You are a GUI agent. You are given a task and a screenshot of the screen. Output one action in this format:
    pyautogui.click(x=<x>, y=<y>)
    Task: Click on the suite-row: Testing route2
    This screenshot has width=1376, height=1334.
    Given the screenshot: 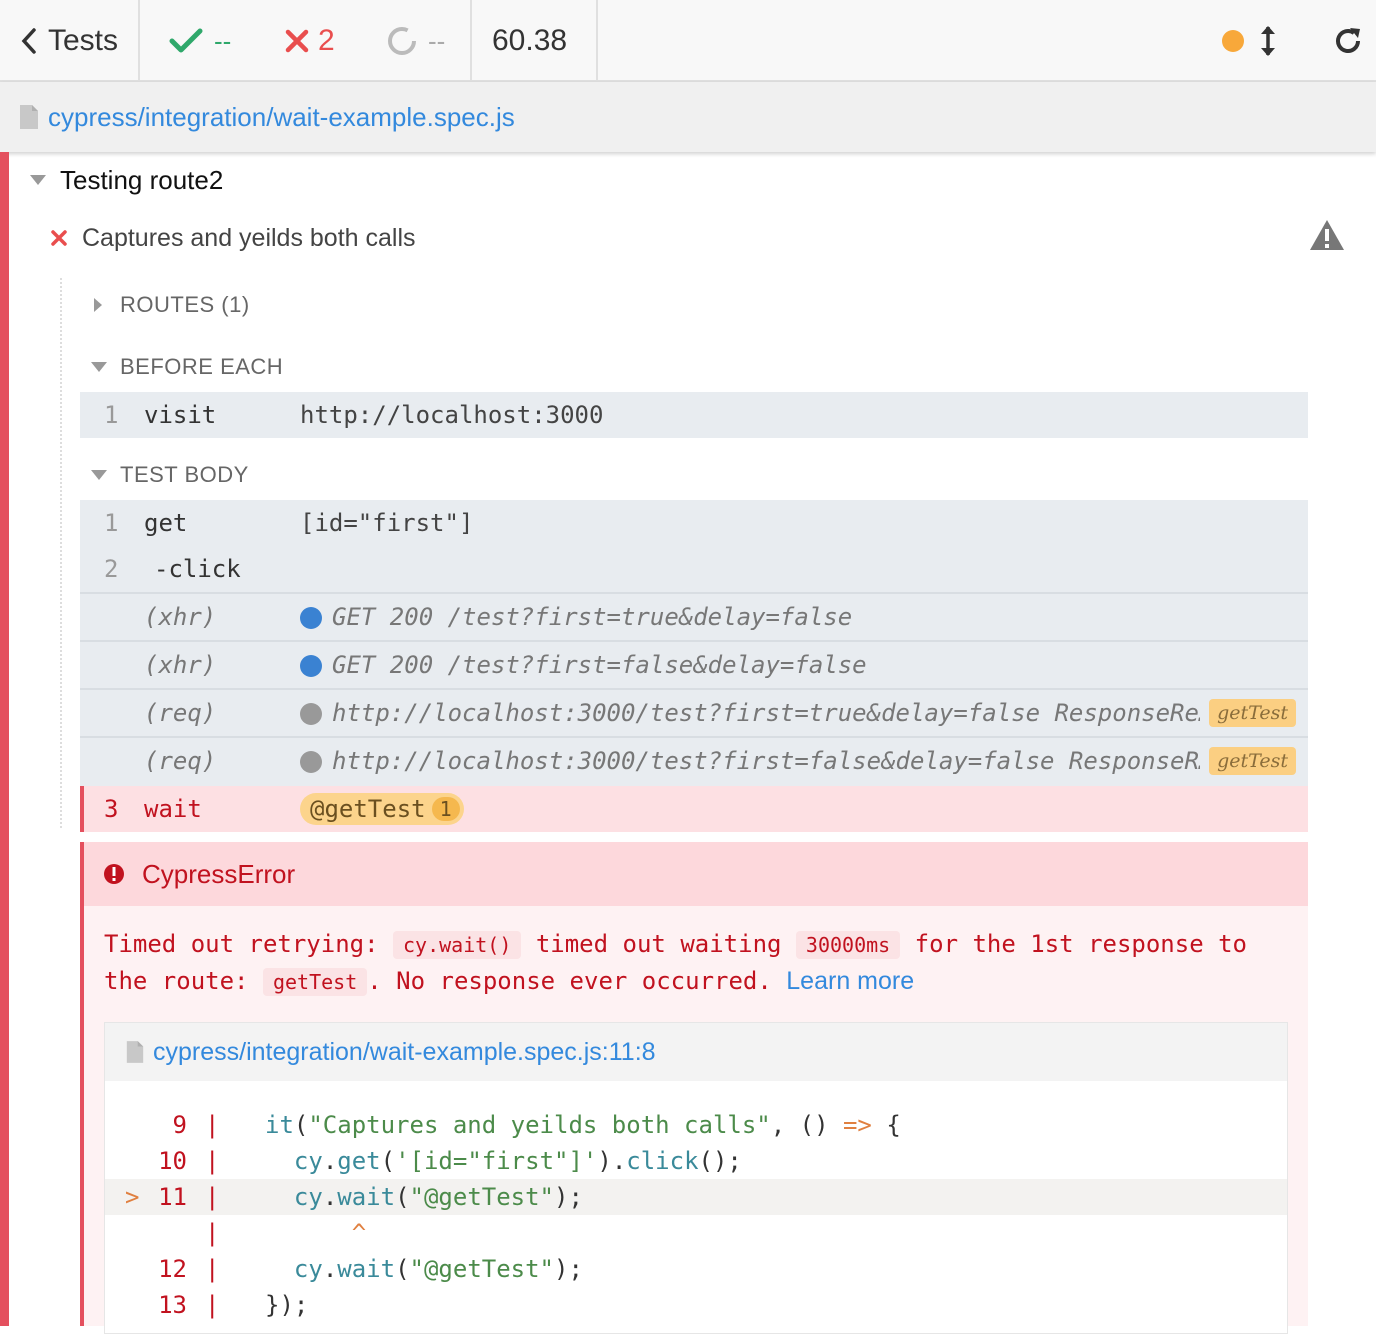 What is the action you would take?
    pyautogui.click(x=125, y=180)
    